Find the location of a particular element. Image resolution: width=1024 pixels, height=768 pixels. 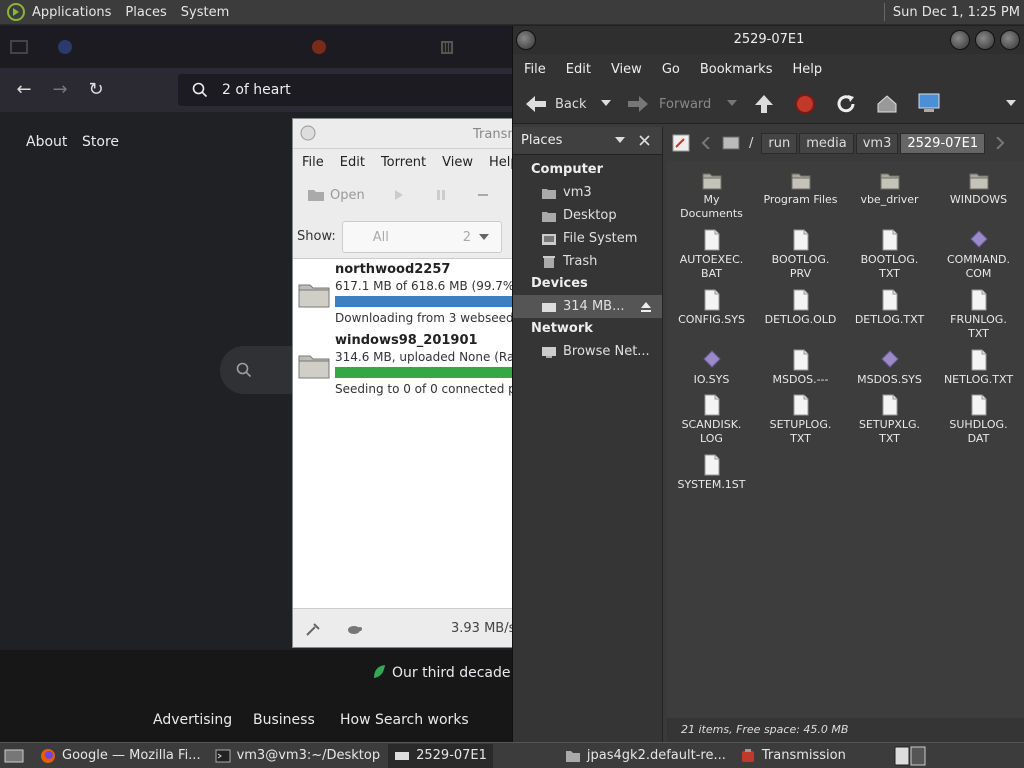

how-search-works-link: How Search works is located at coordinates (404, 720).